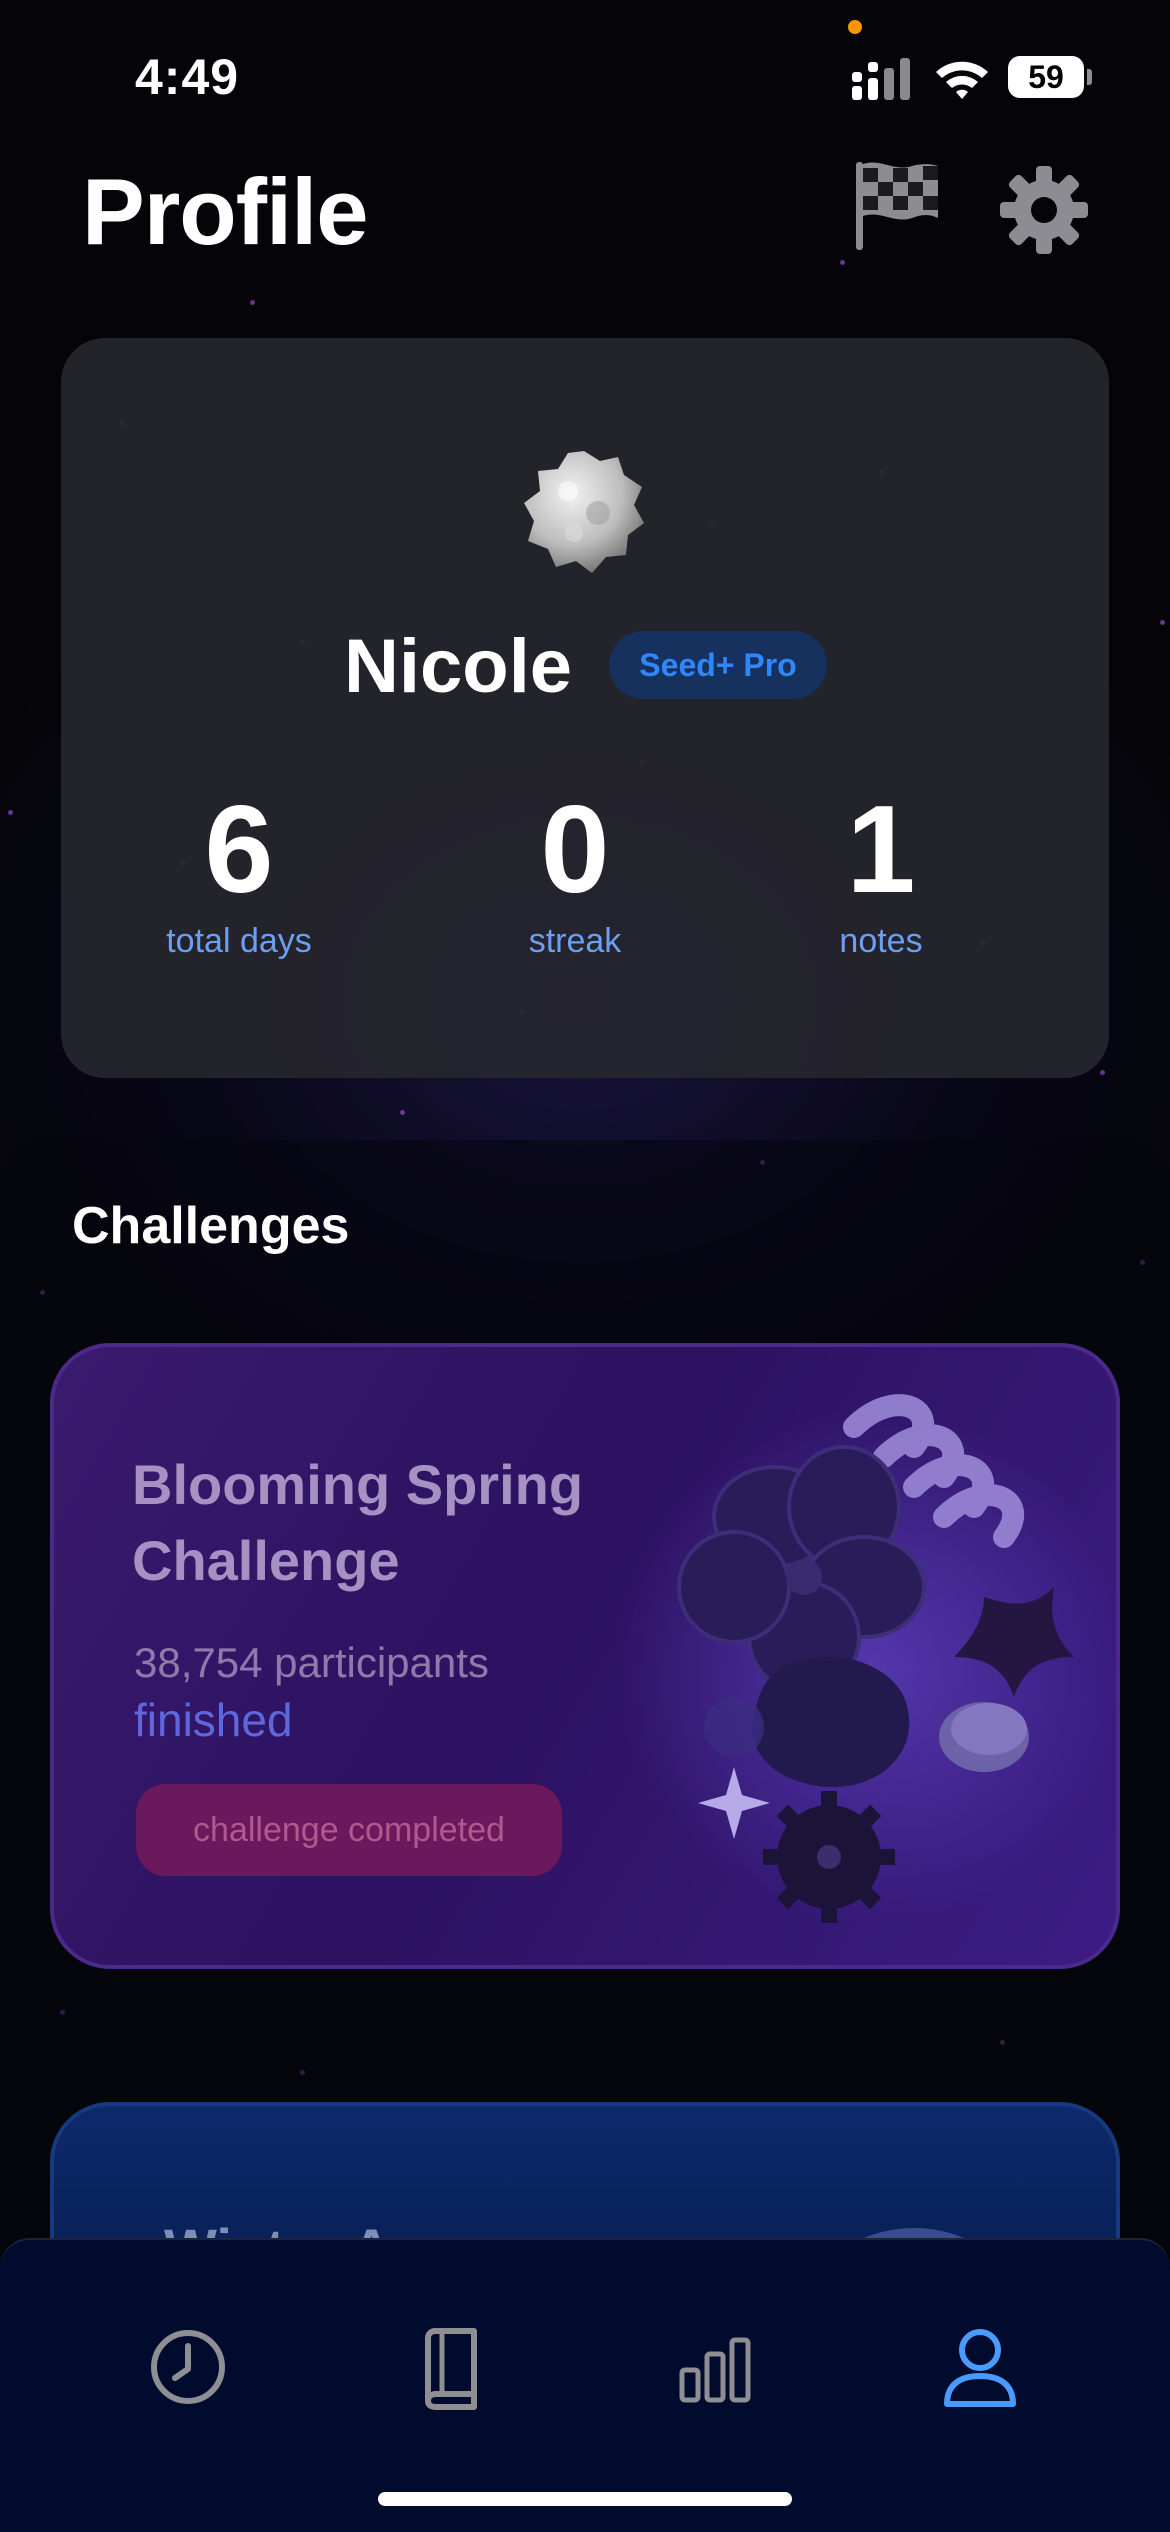 The image size is (1170, 2532). I want to click on home-indicator, so click(585, 2499).